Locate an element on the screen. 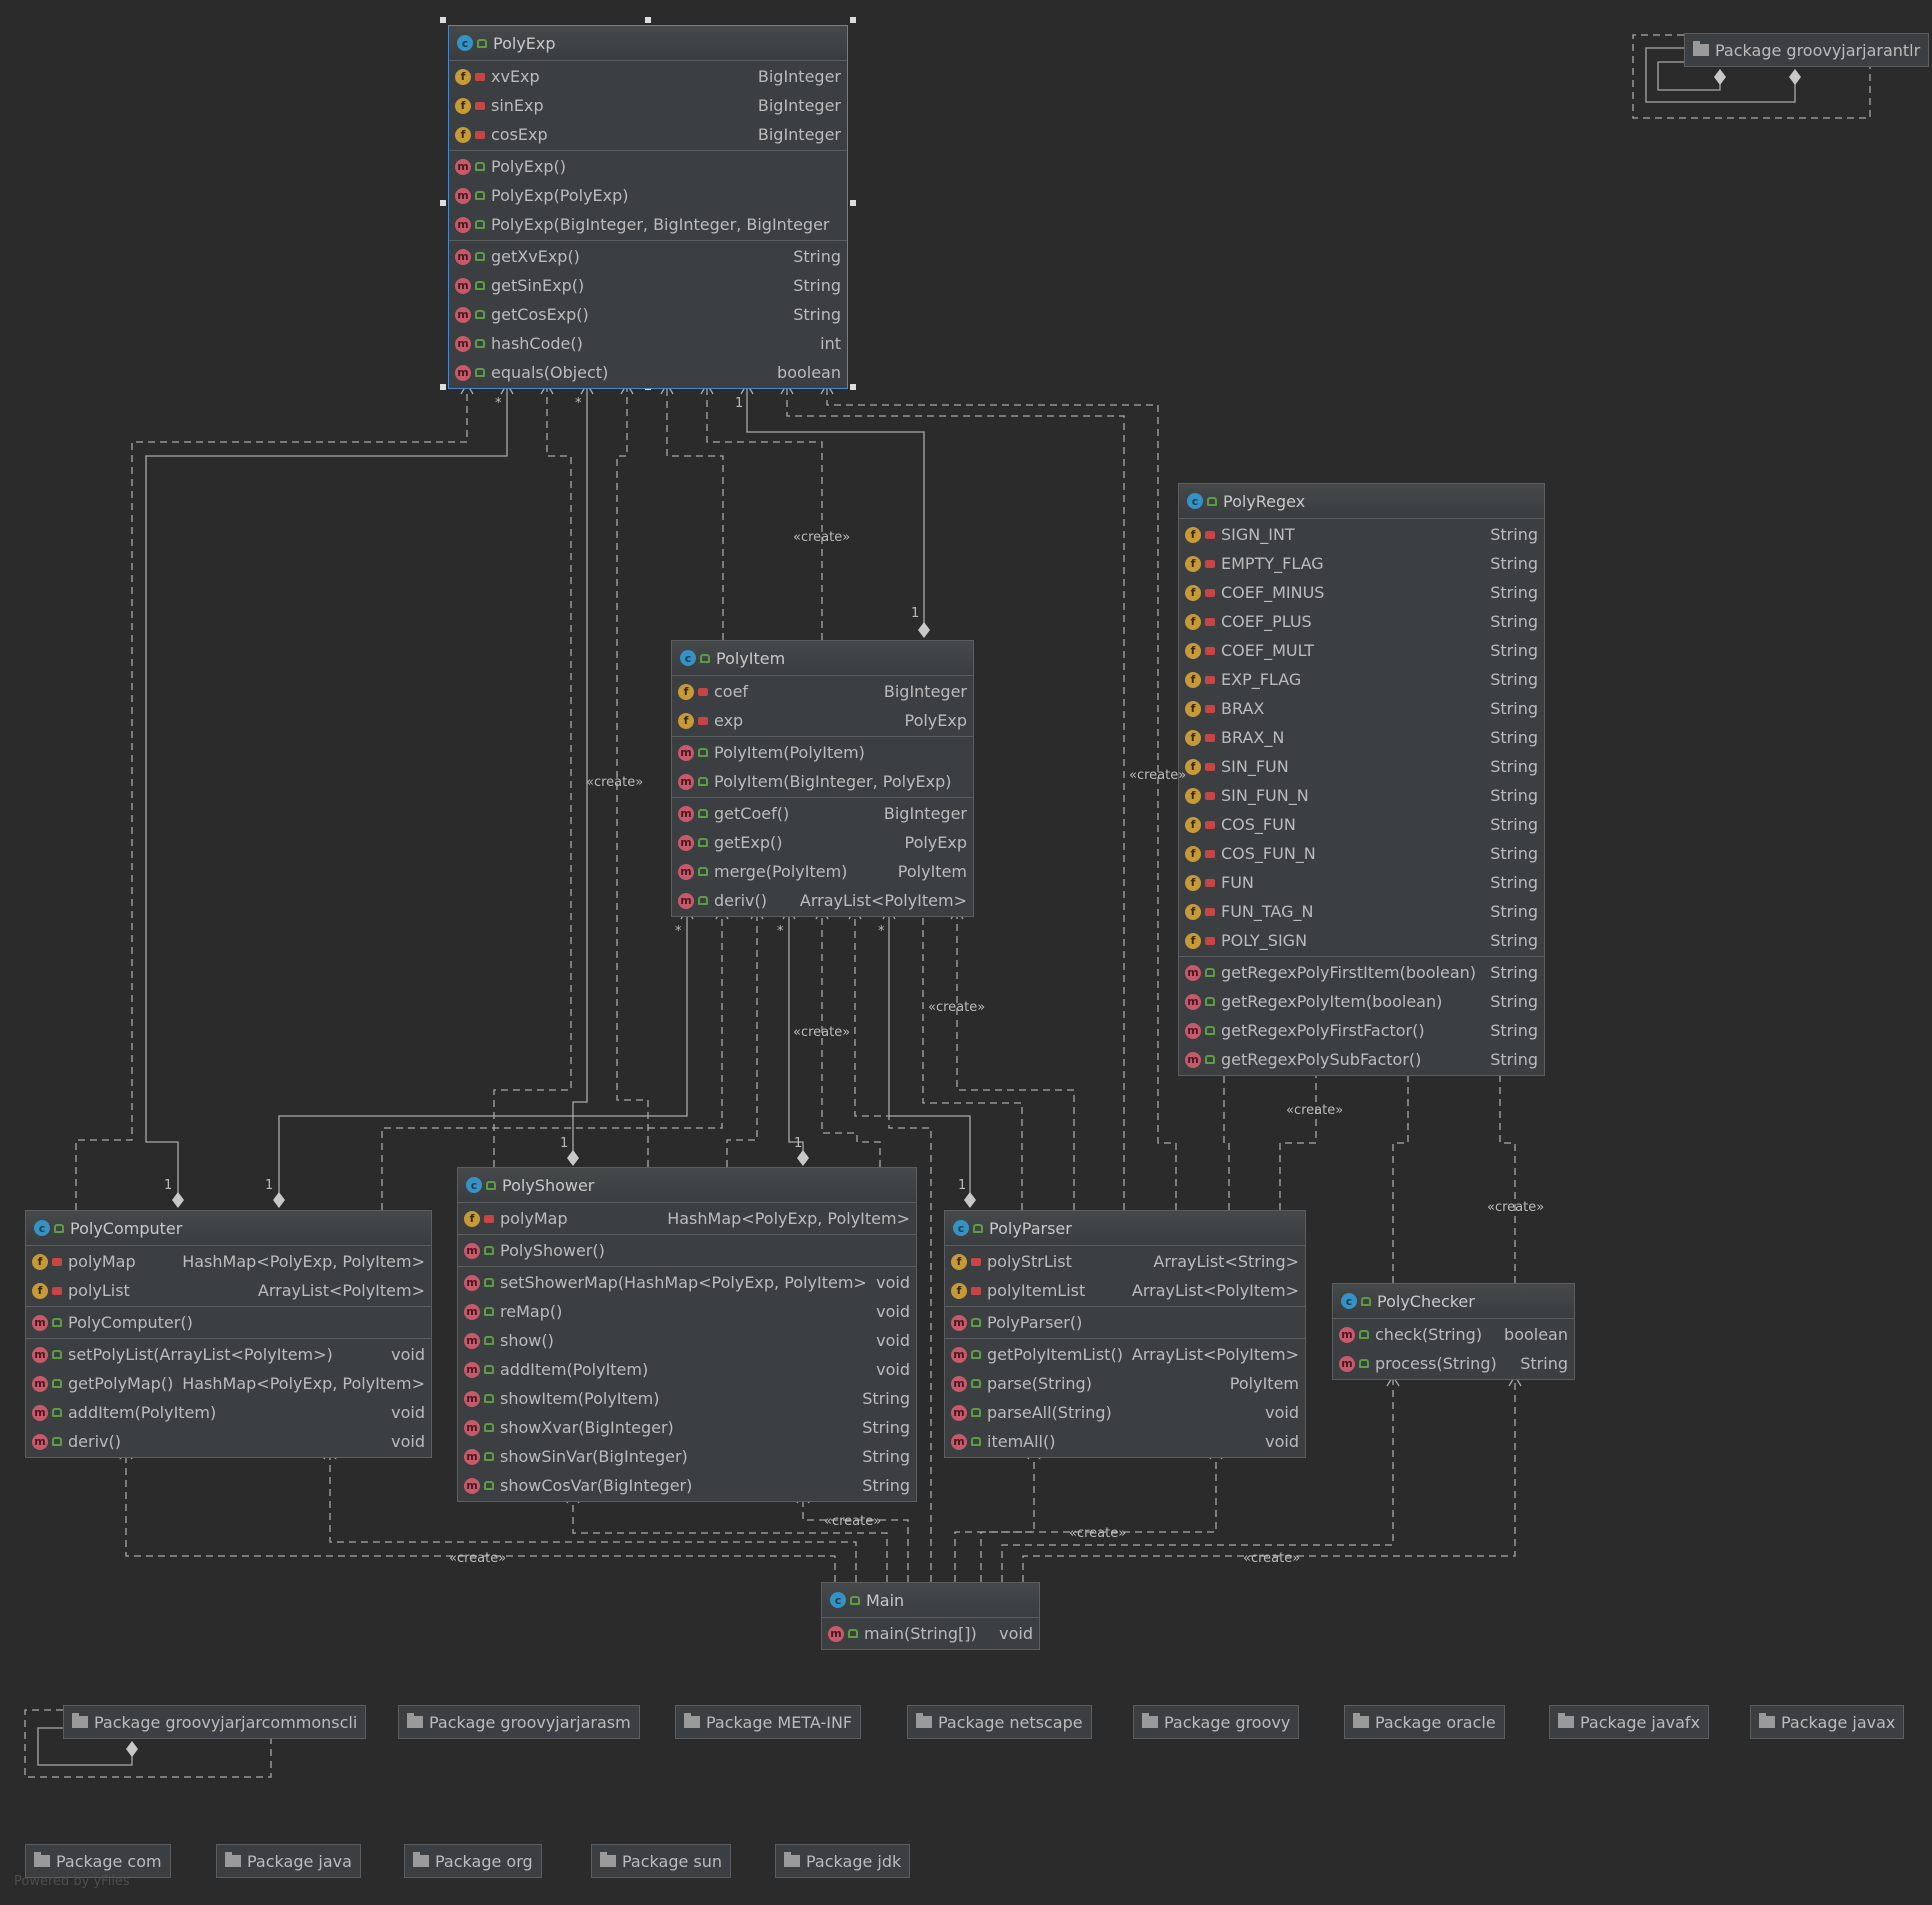 This screenshot has height=1905, width=1932. method-row: m itemAll() void is located at coordinates (1125, 1441).